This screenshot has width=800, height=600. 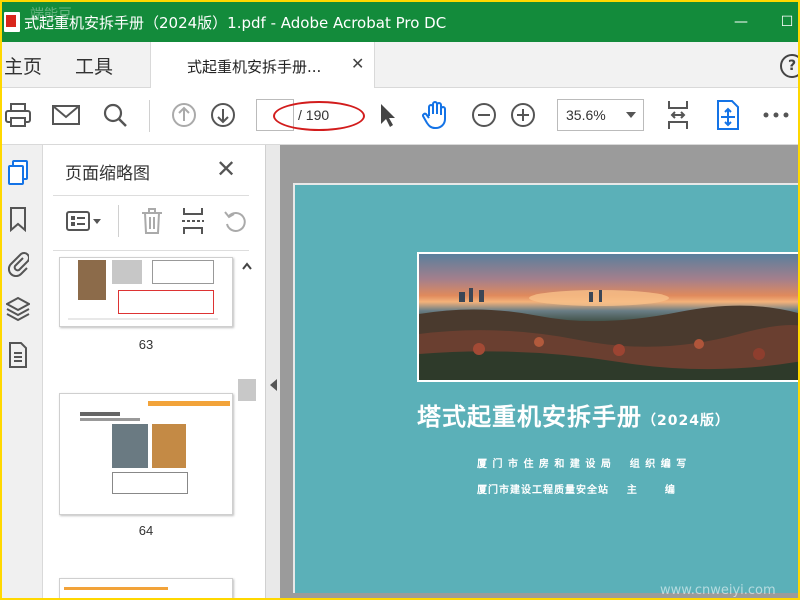 I want to click on minimize-button: —, so click(x=741, y=22).